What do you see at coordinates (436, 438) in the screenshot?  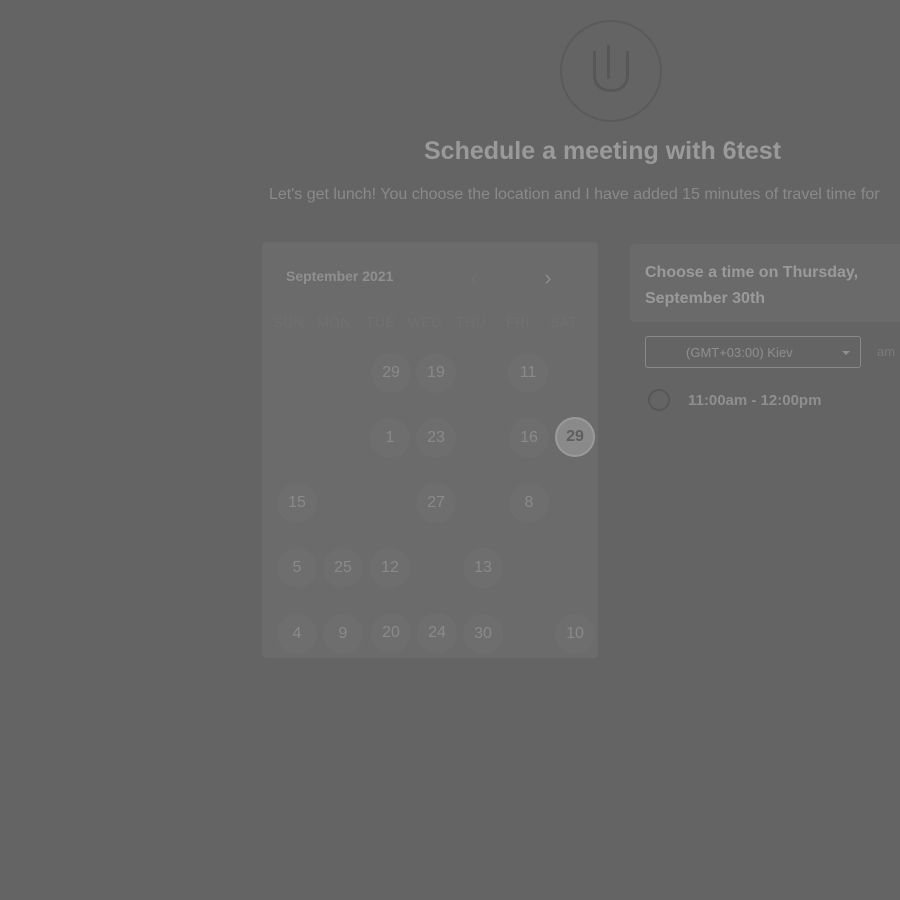 I see `calendar-day: 23` at bounding box center [436, 438].